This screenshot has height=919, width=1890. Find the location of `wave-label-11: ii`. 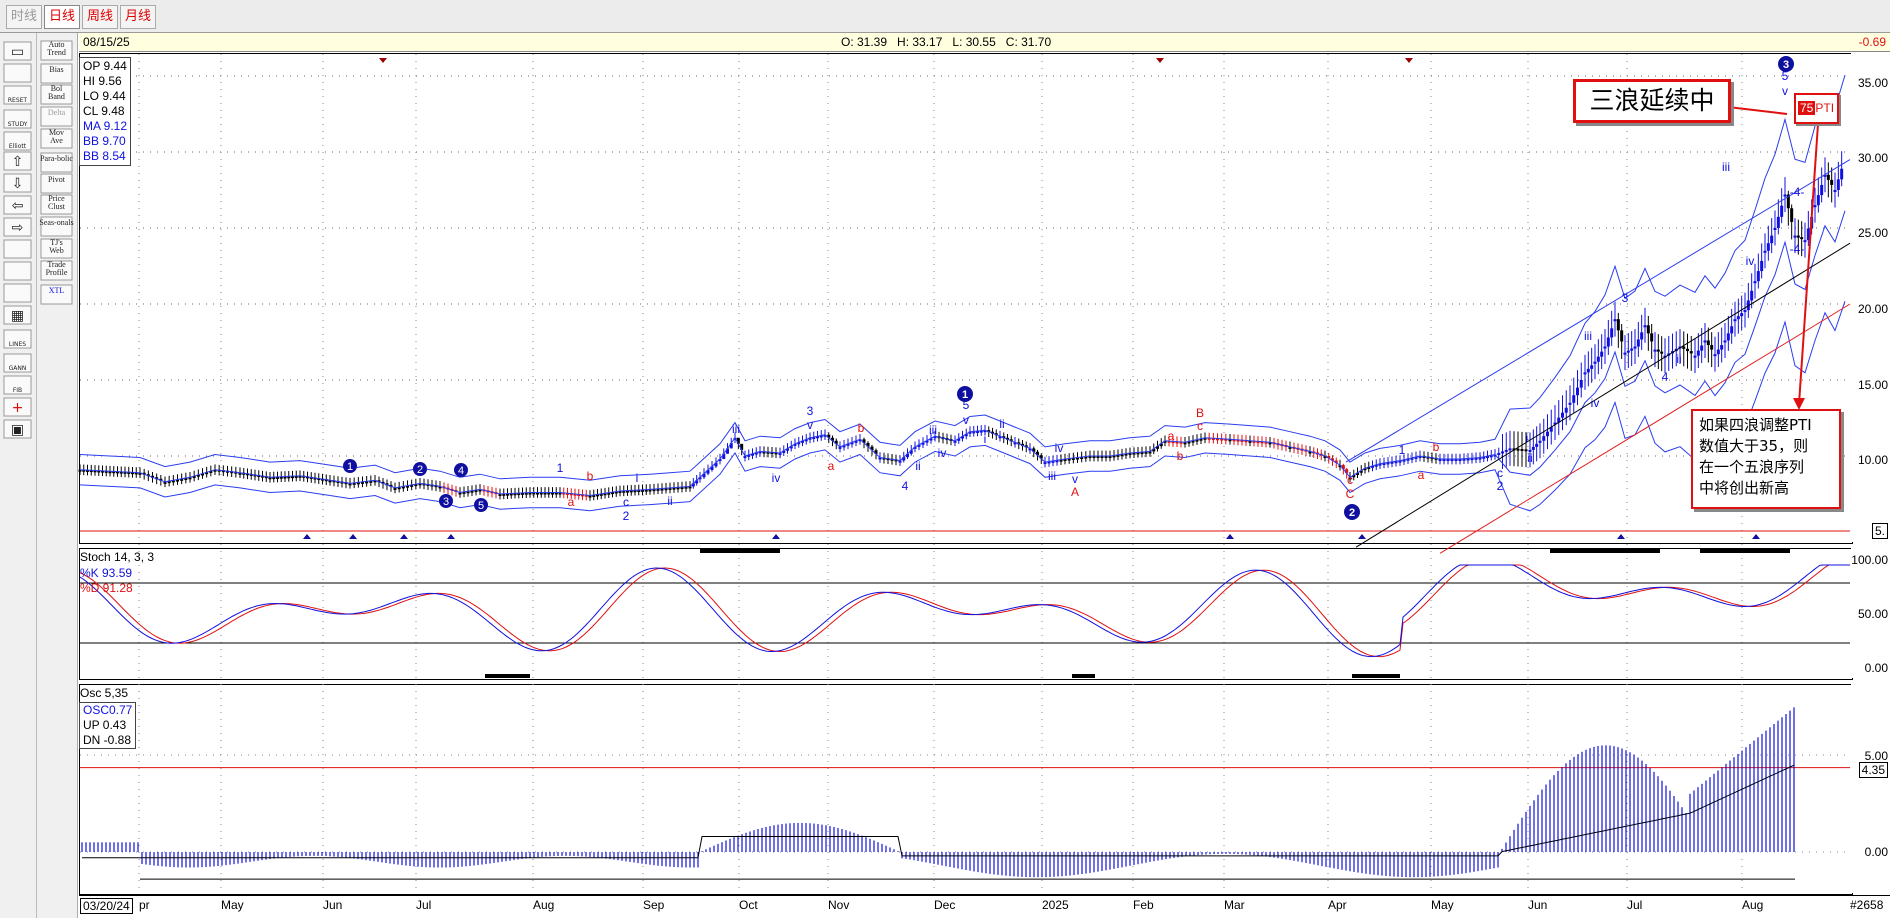

wave-label-11: ii is located at coordinates (669, 501).